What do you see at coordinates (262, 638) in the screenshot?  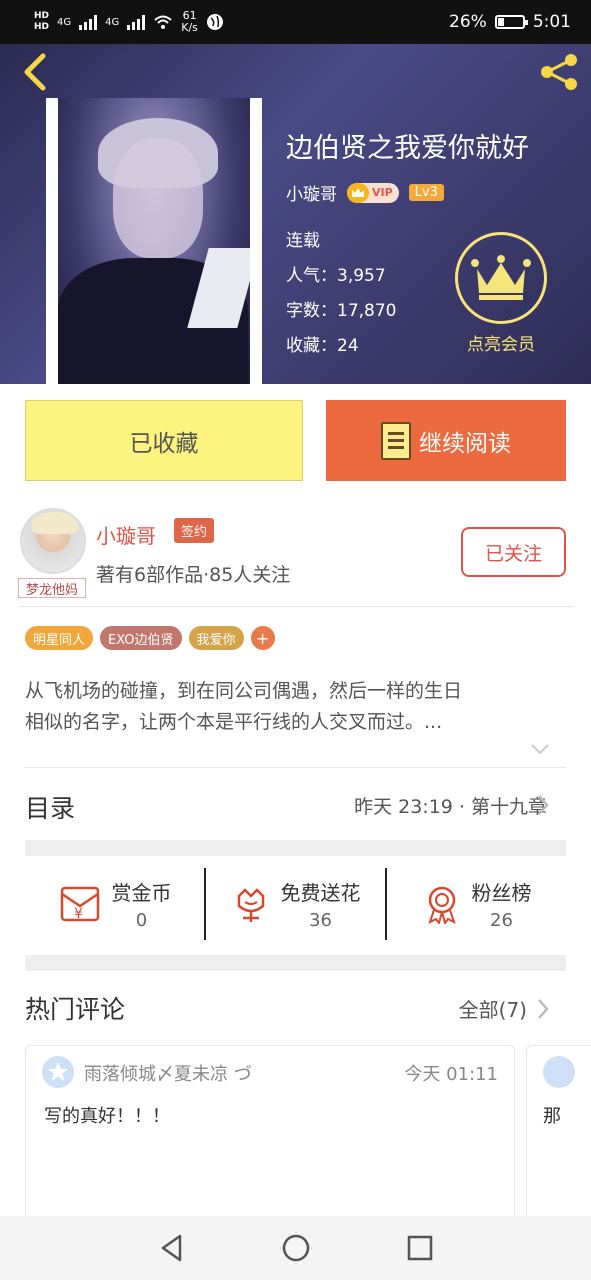 I see `add-tag-icon: +` at bounding box center [262, 638].